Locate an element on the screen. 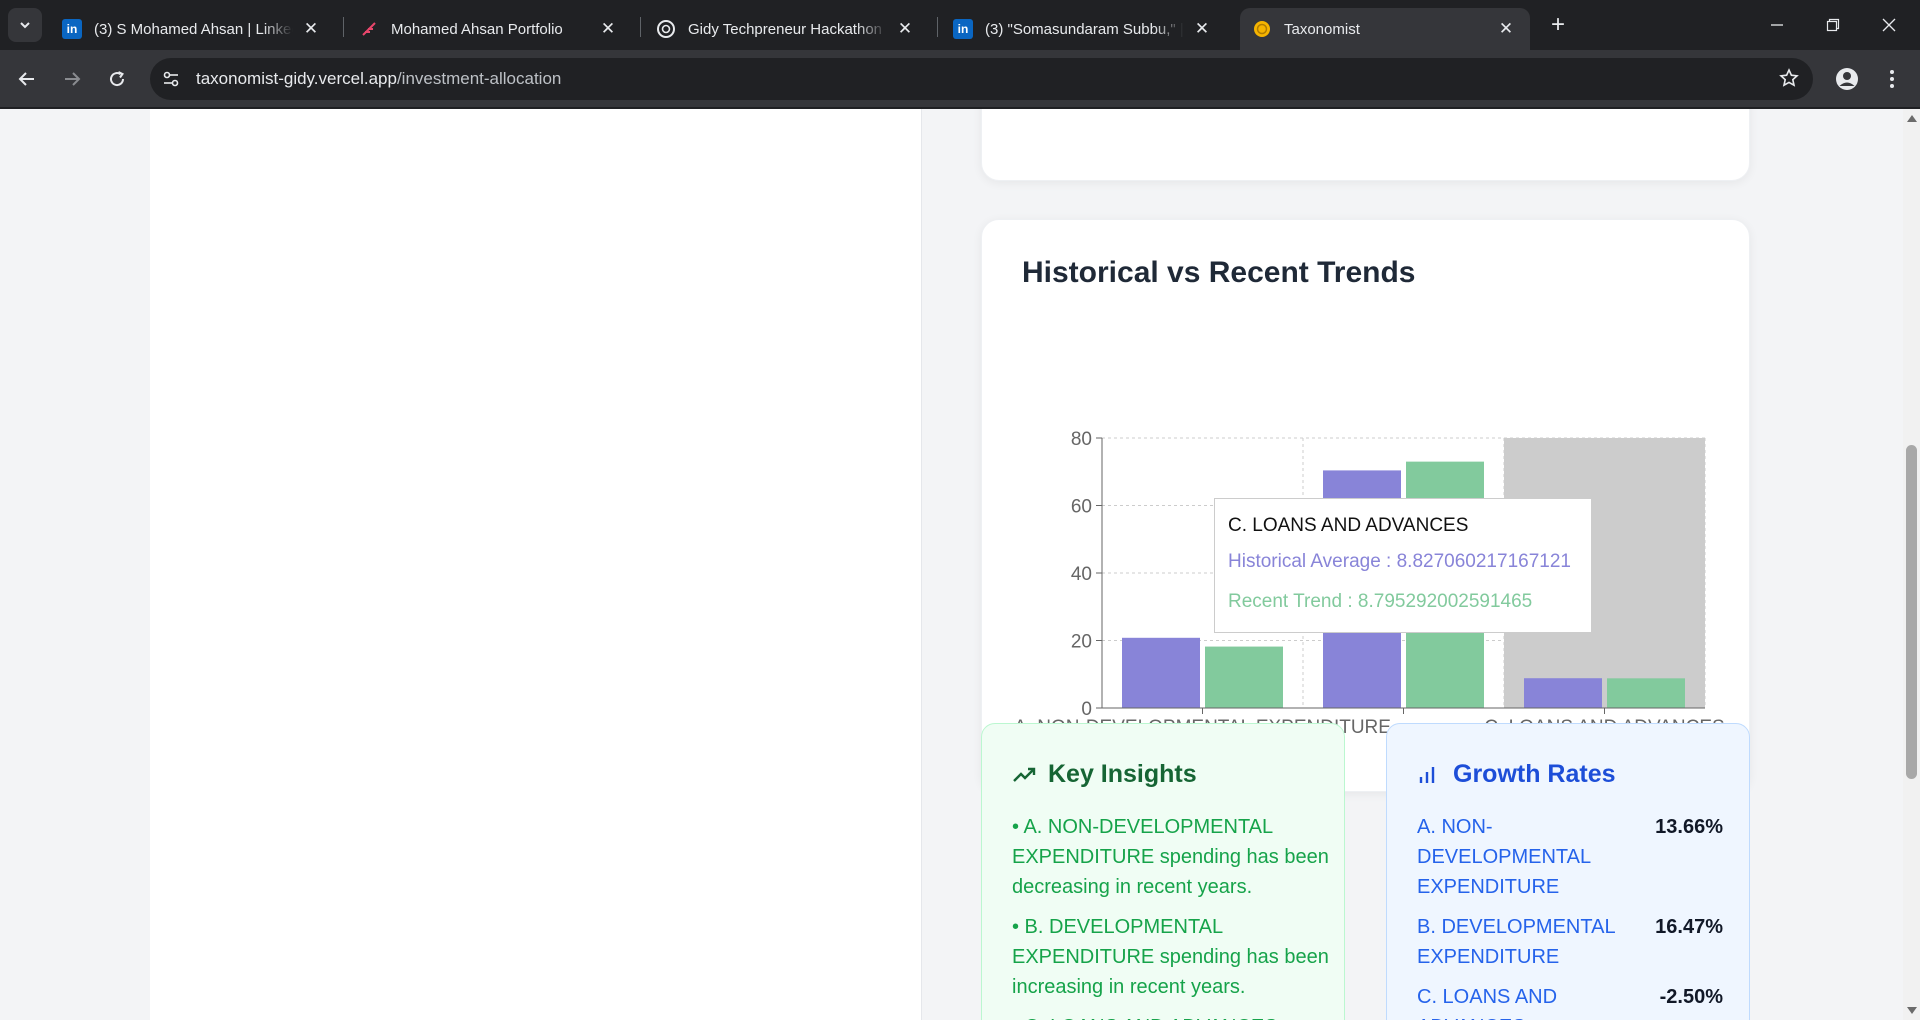 The width and height of the screenshot is (1920, 1020). growth-category: B. DEVELOPMENTAL EXPENDITURE is located at coordinates (1516, 942).